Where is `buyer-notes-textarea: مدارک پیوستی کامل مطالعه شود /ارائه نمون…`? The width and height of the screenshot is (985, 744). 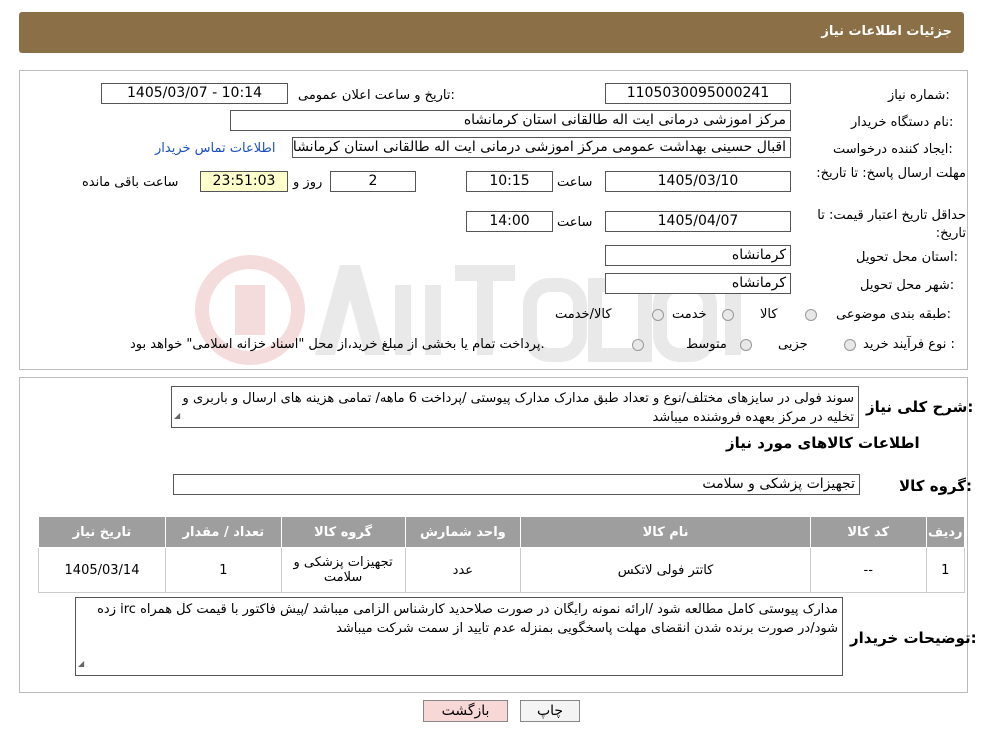
buyer-notes-textarea: مدارک پیوستی کامل مطالعه شود /ارائه نمون… is located at coordinates (459, 636).